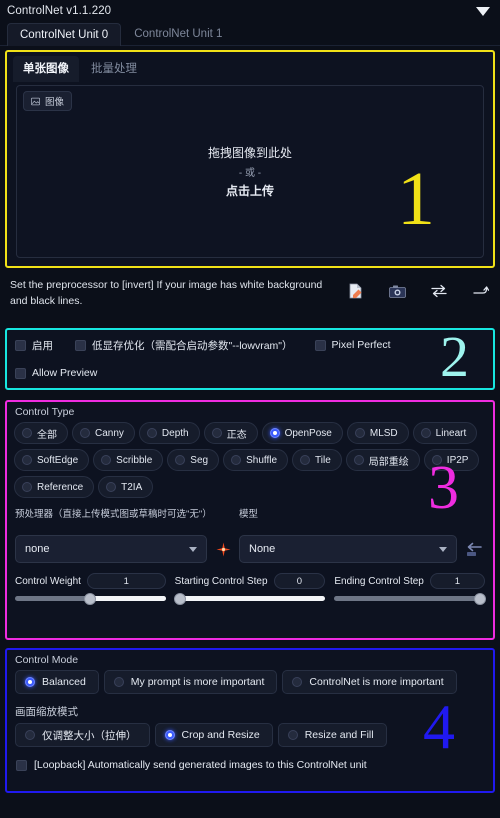  I want to click on control-type-softedge: SoftEdge, so click(52, 460).